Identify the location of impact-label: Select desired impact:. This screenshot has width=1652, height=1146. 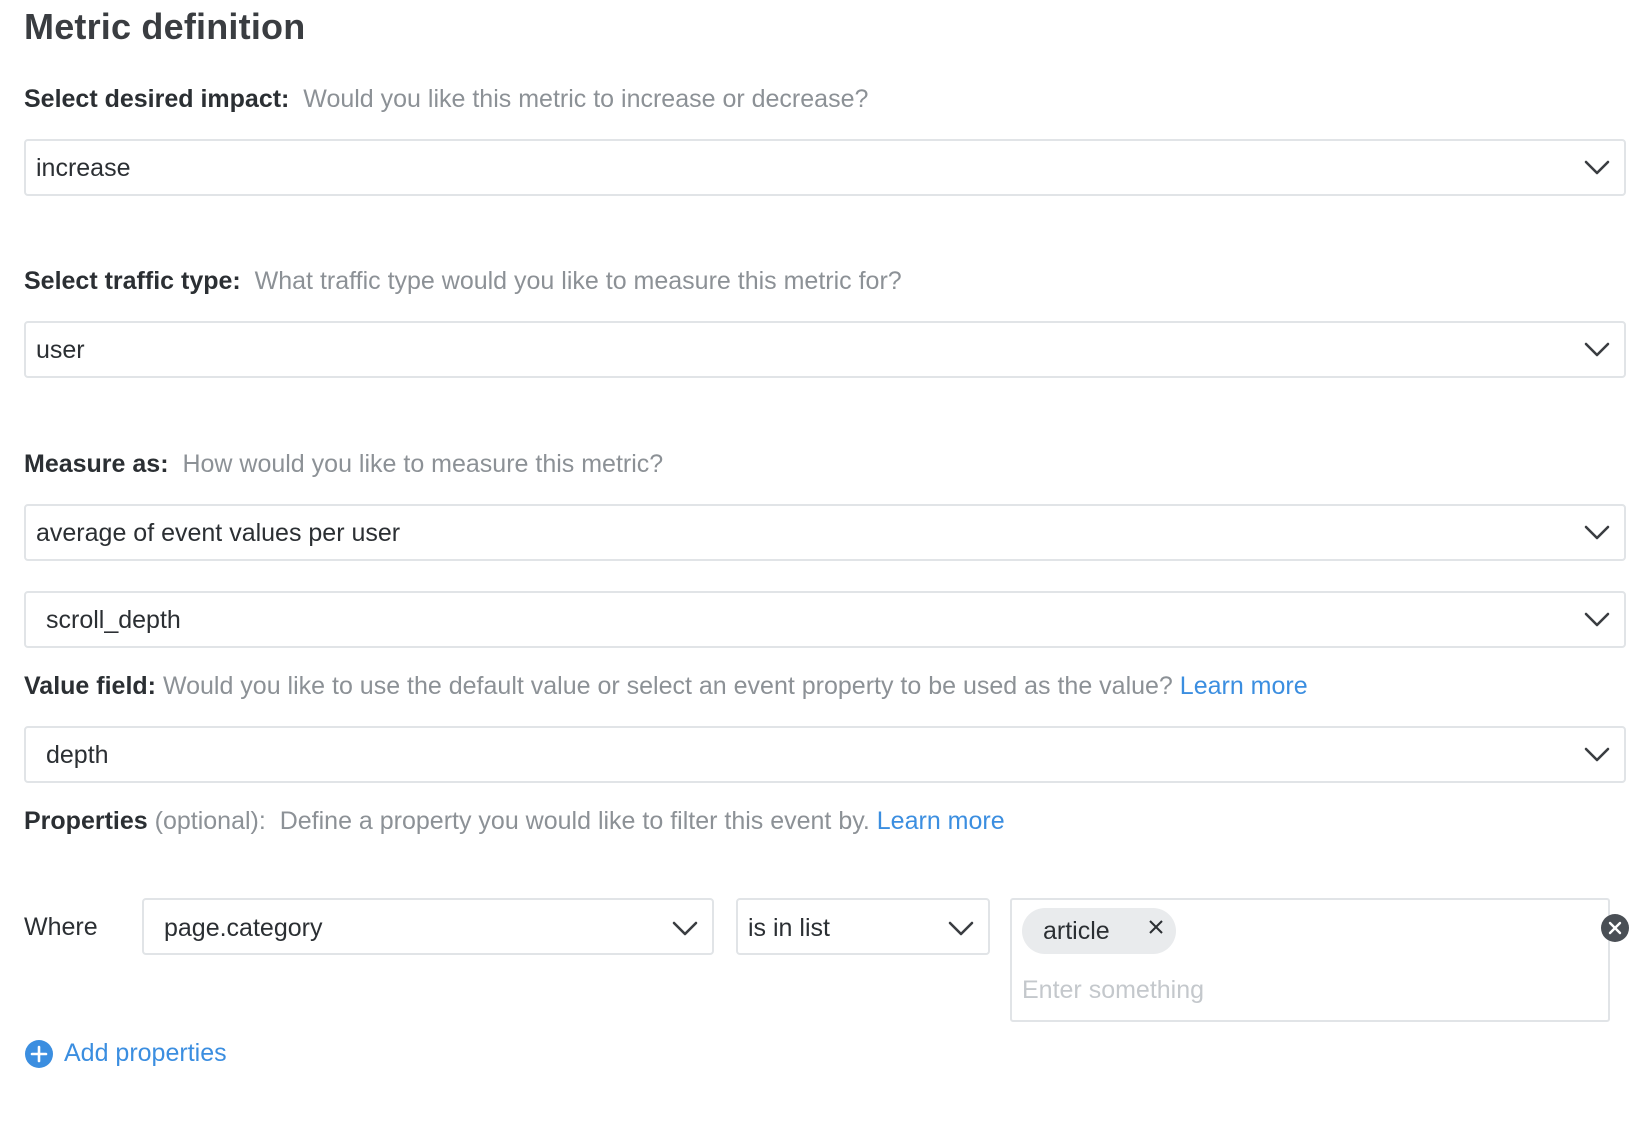
(157, 99).